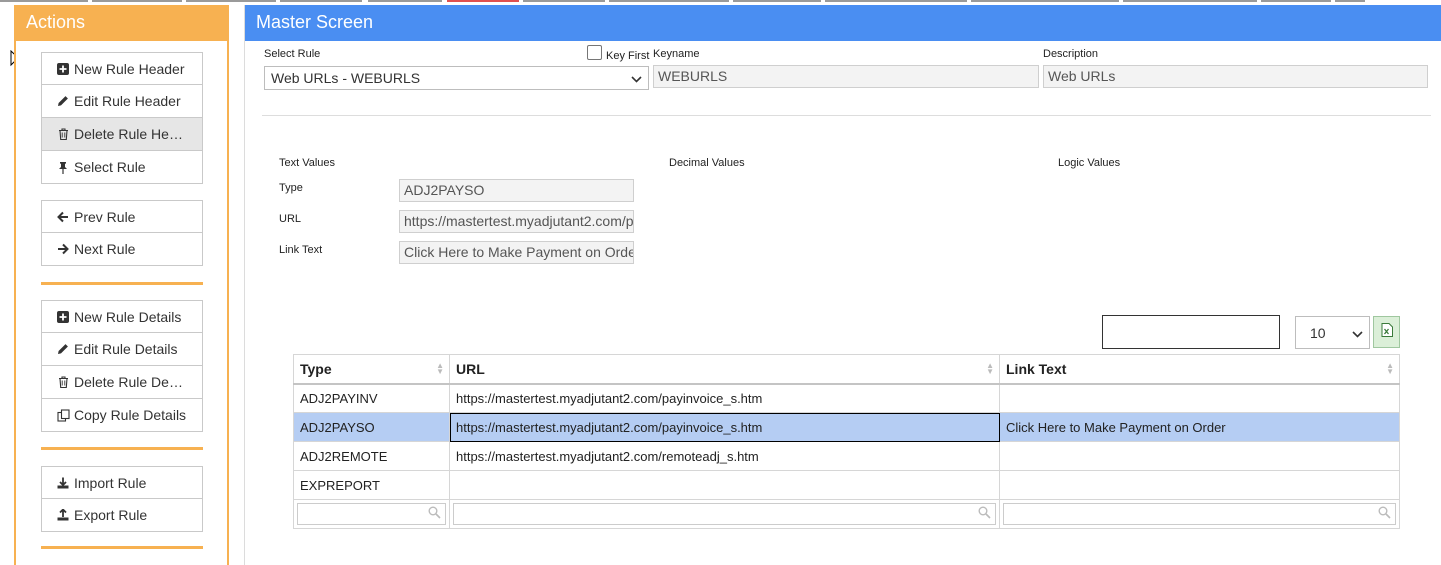 This screenshot has height=565, width=1441. I want to click on delete-rule-details-button: Delete Rule Details, so click(122, 382).